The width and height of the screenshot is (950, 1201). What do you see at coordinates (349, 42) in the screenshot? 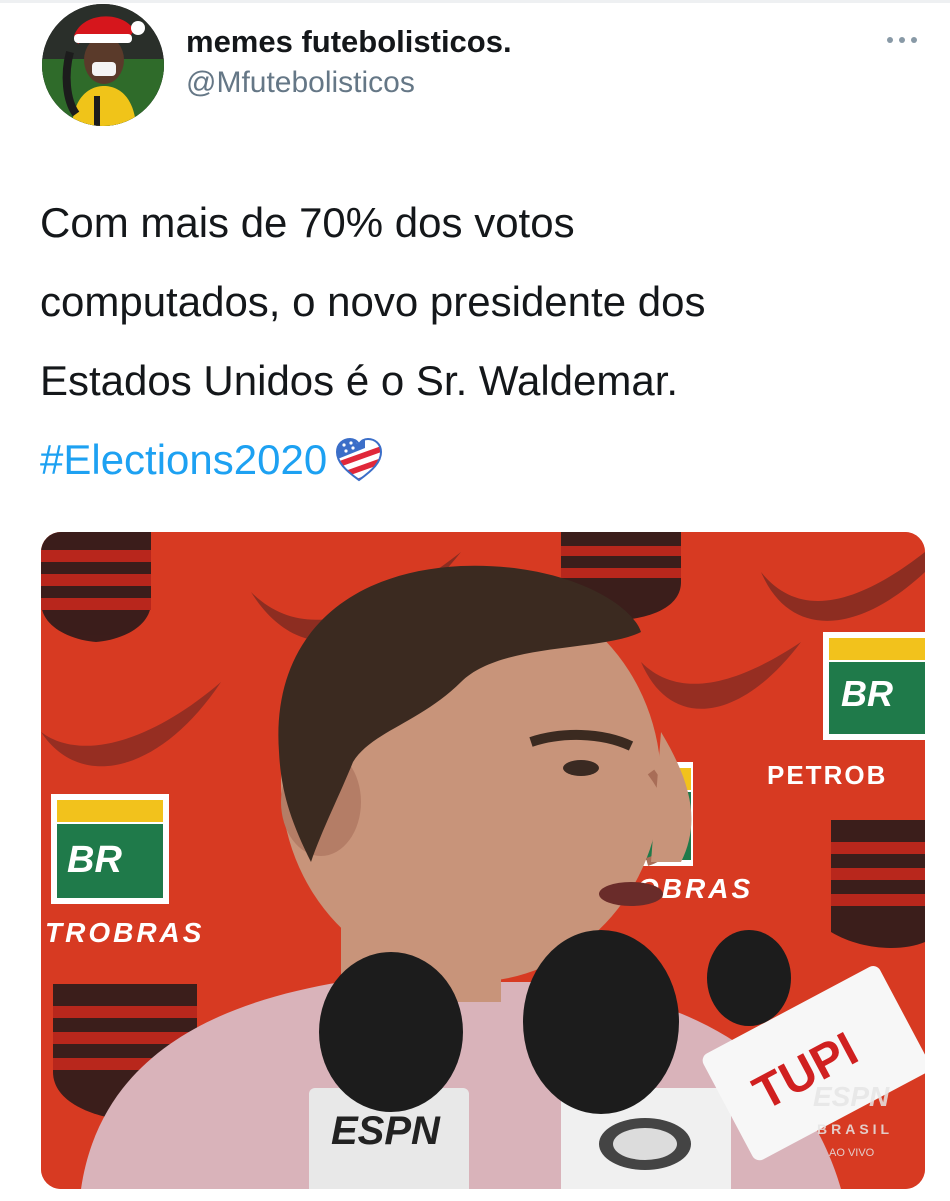
I see `author-display-name: memes futebolisticos.` at bounding box center [349, 42].